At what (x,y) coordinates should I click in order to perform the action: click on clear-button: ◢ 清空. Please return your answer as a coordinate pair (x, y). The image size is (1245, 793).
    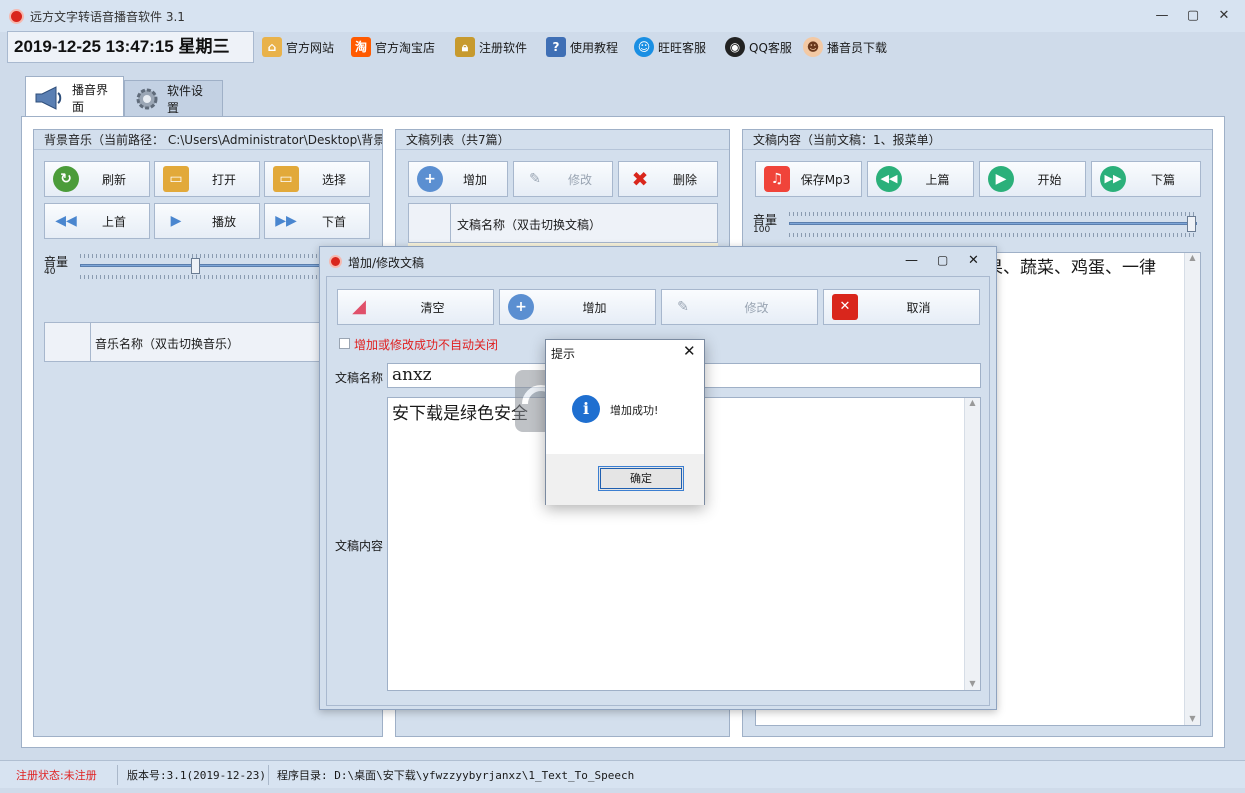
    Looking at the image, I should click on (415, 307).